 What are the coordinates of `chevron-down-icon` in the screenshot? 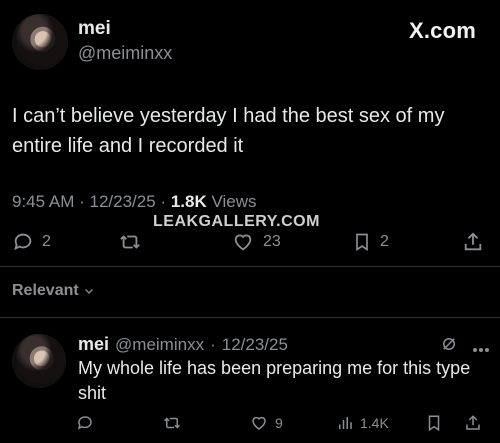 It's located at (88, 291).